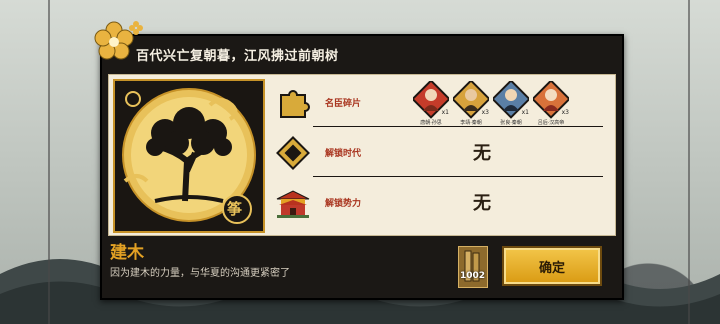  Describe the element at coordinates (551, 123) in the screenshot. I see `hero-name: 吕后·汉高帝` at that location.